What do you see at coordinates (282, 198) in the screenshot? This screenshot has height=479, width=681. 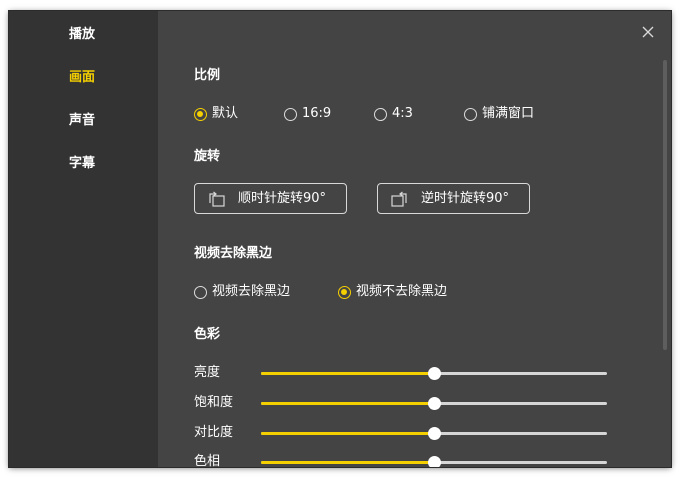 I see `rotate-clockwise-label: 顺时针旋转90°` at bounding box center [282, 198].